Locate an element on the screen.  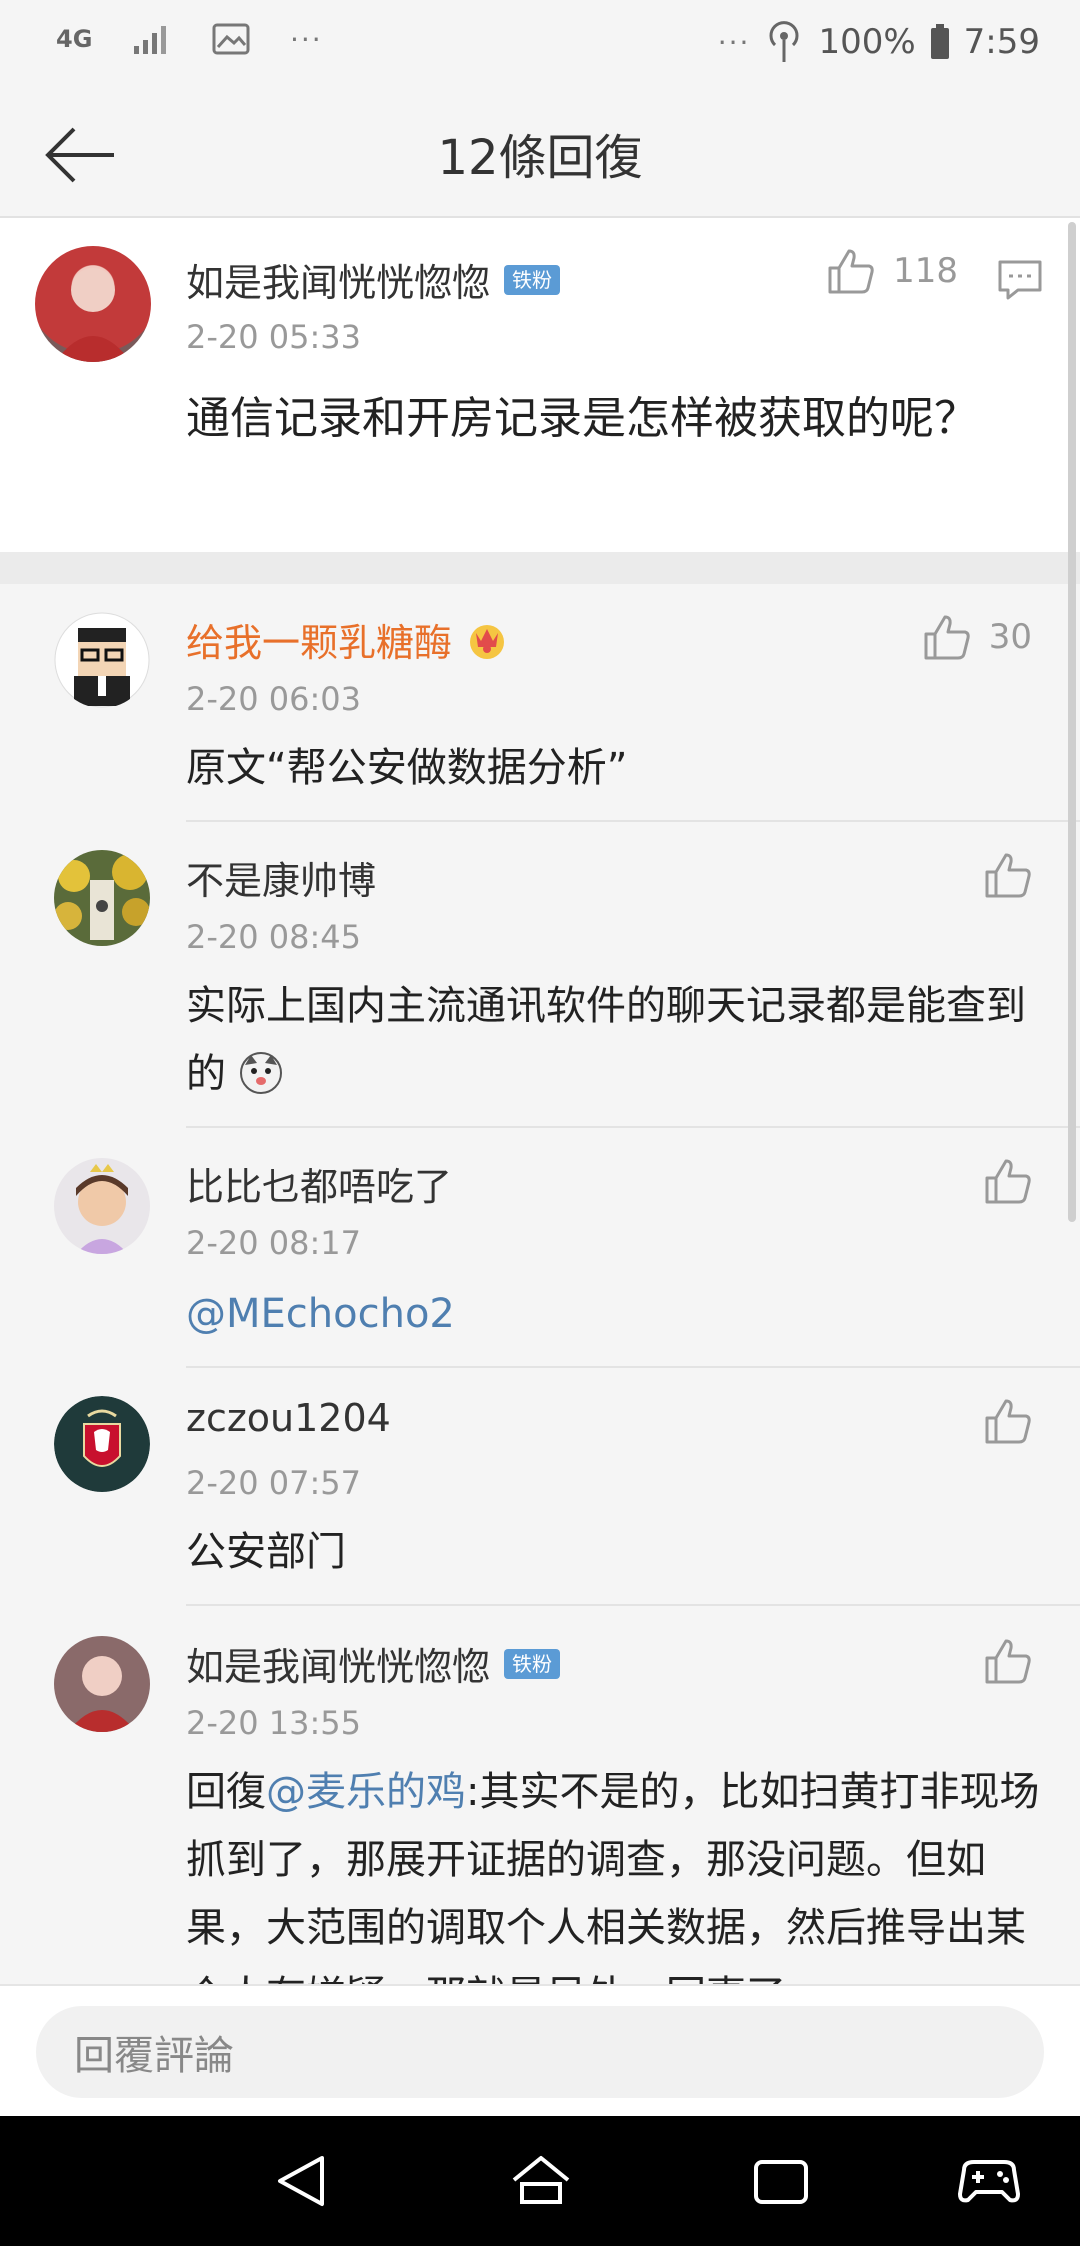
battery-icon is located at coordinates (939, 41).